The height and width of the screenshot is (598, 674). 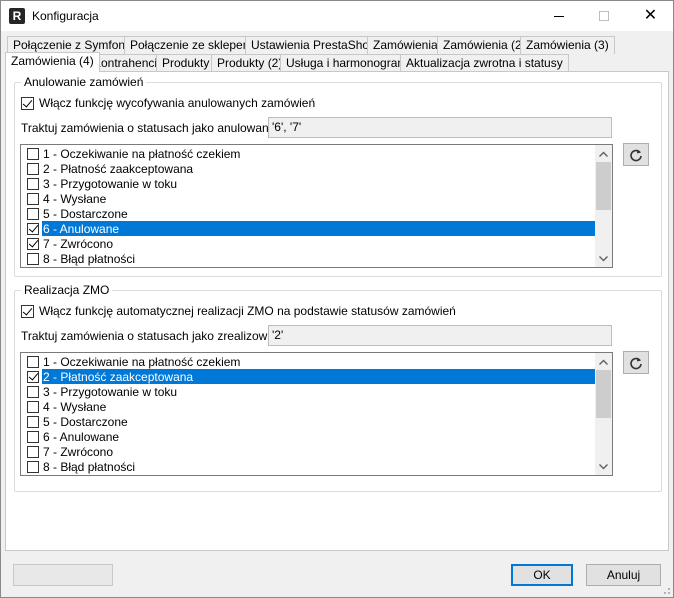 I want to click on tab-zamowienia-2: Zamówienia (2), so click(x=484, y=45).